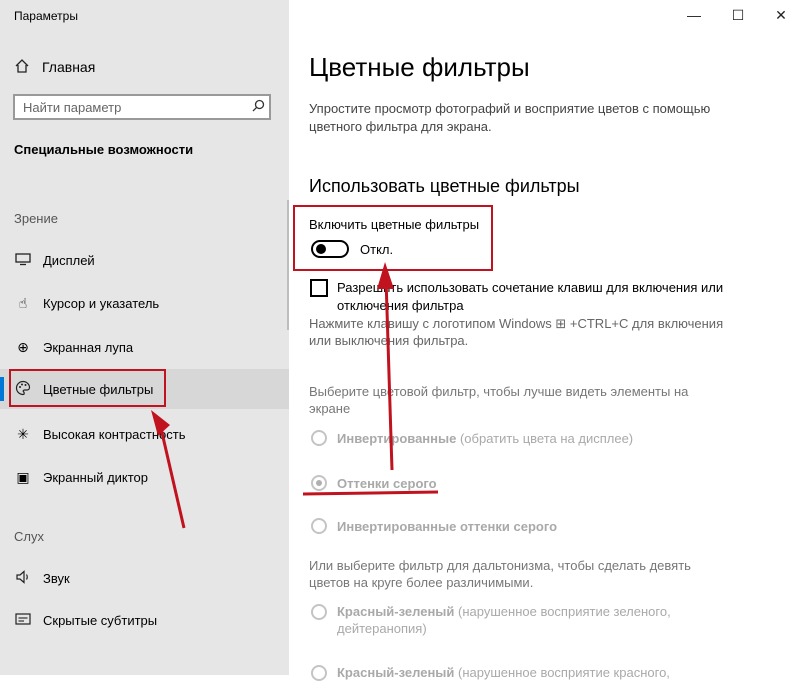 This screenshot has width=800, height=681. Describe the element at coordinates (319, 673) in the screenshot. I see `radio-red-green-protanopia` at that location.